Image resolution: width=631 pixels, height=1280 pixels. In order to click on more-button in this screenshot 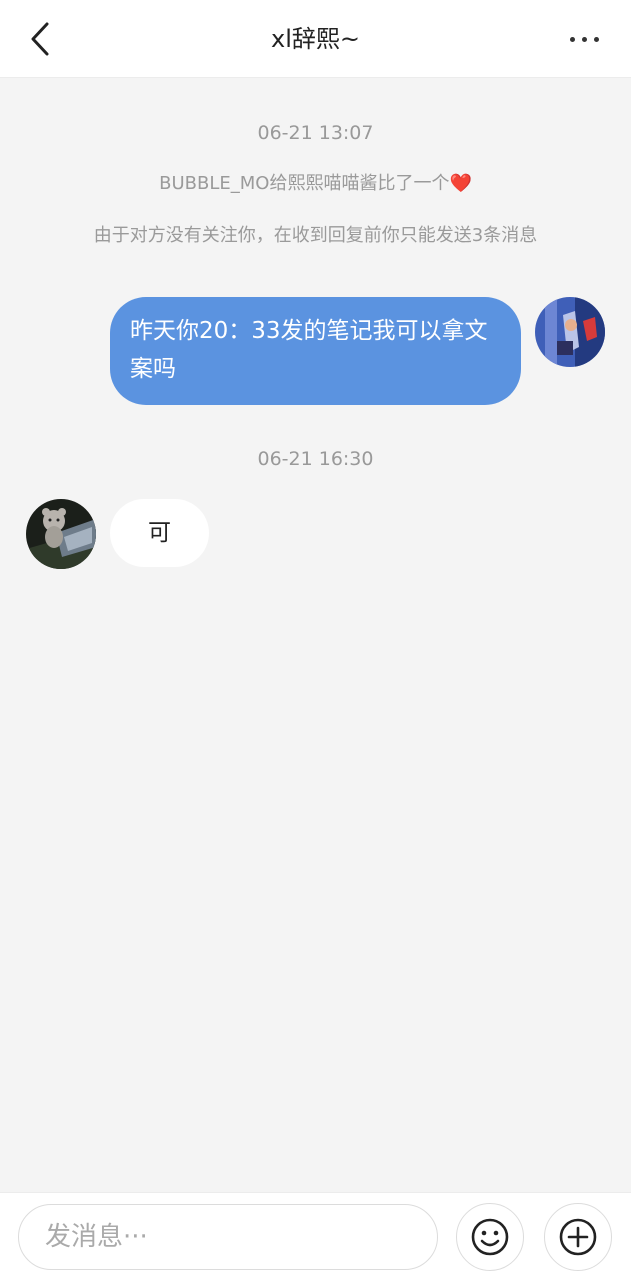, I will do `click(584, 39)`.